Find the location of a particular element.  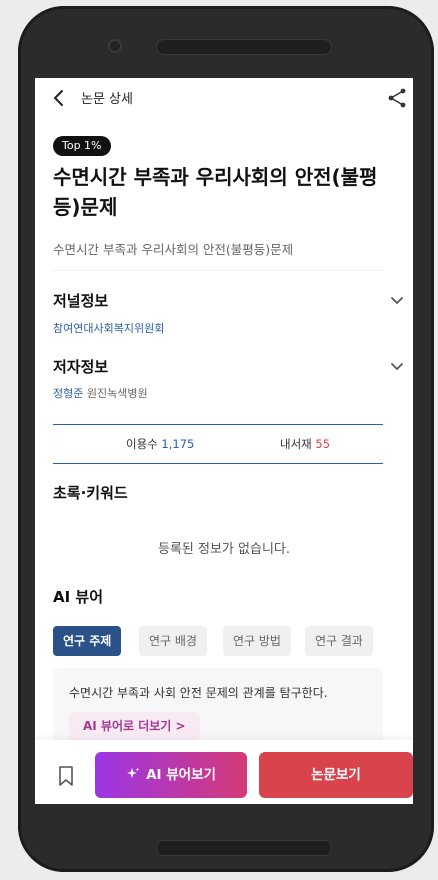

abstract-empty-text: 등록된 정보가 없습니다. is located at coordinates (224, 549).